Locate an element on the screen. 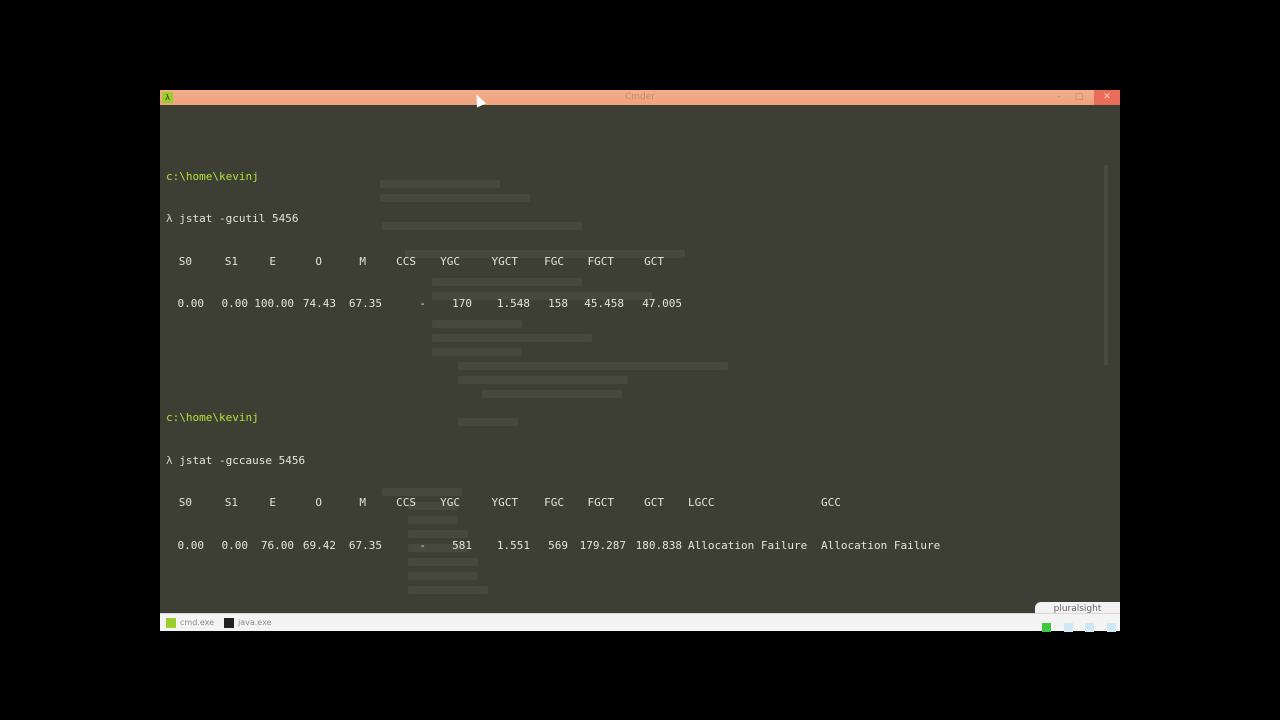 The height and width of the screenshot is (720, 1280). tab-cmd: cmd.exe is located at coordinates (190, 622).